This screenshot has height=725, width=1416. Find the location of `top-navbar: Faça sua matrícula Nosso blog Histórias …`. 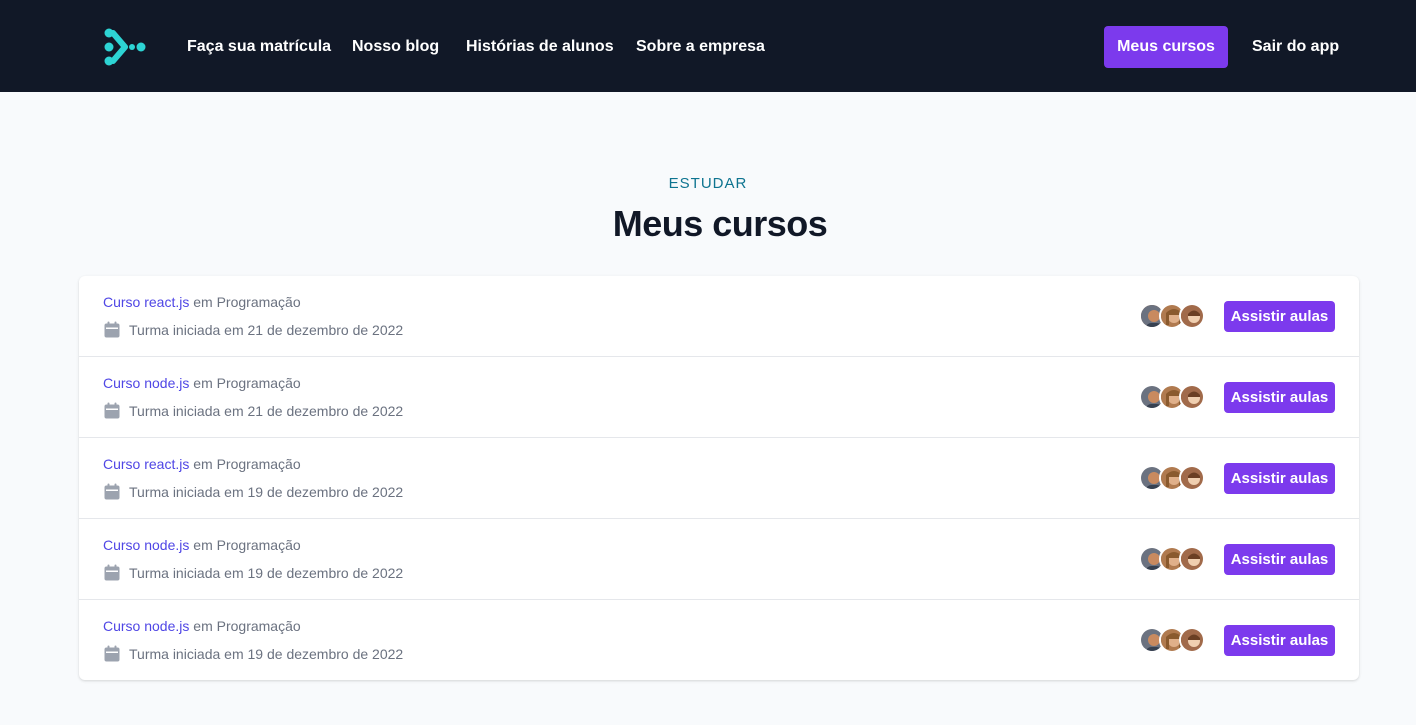

top-navbar: Faça sua matrícula Nosso blog Histórias … is located at coordinates (708, 46).